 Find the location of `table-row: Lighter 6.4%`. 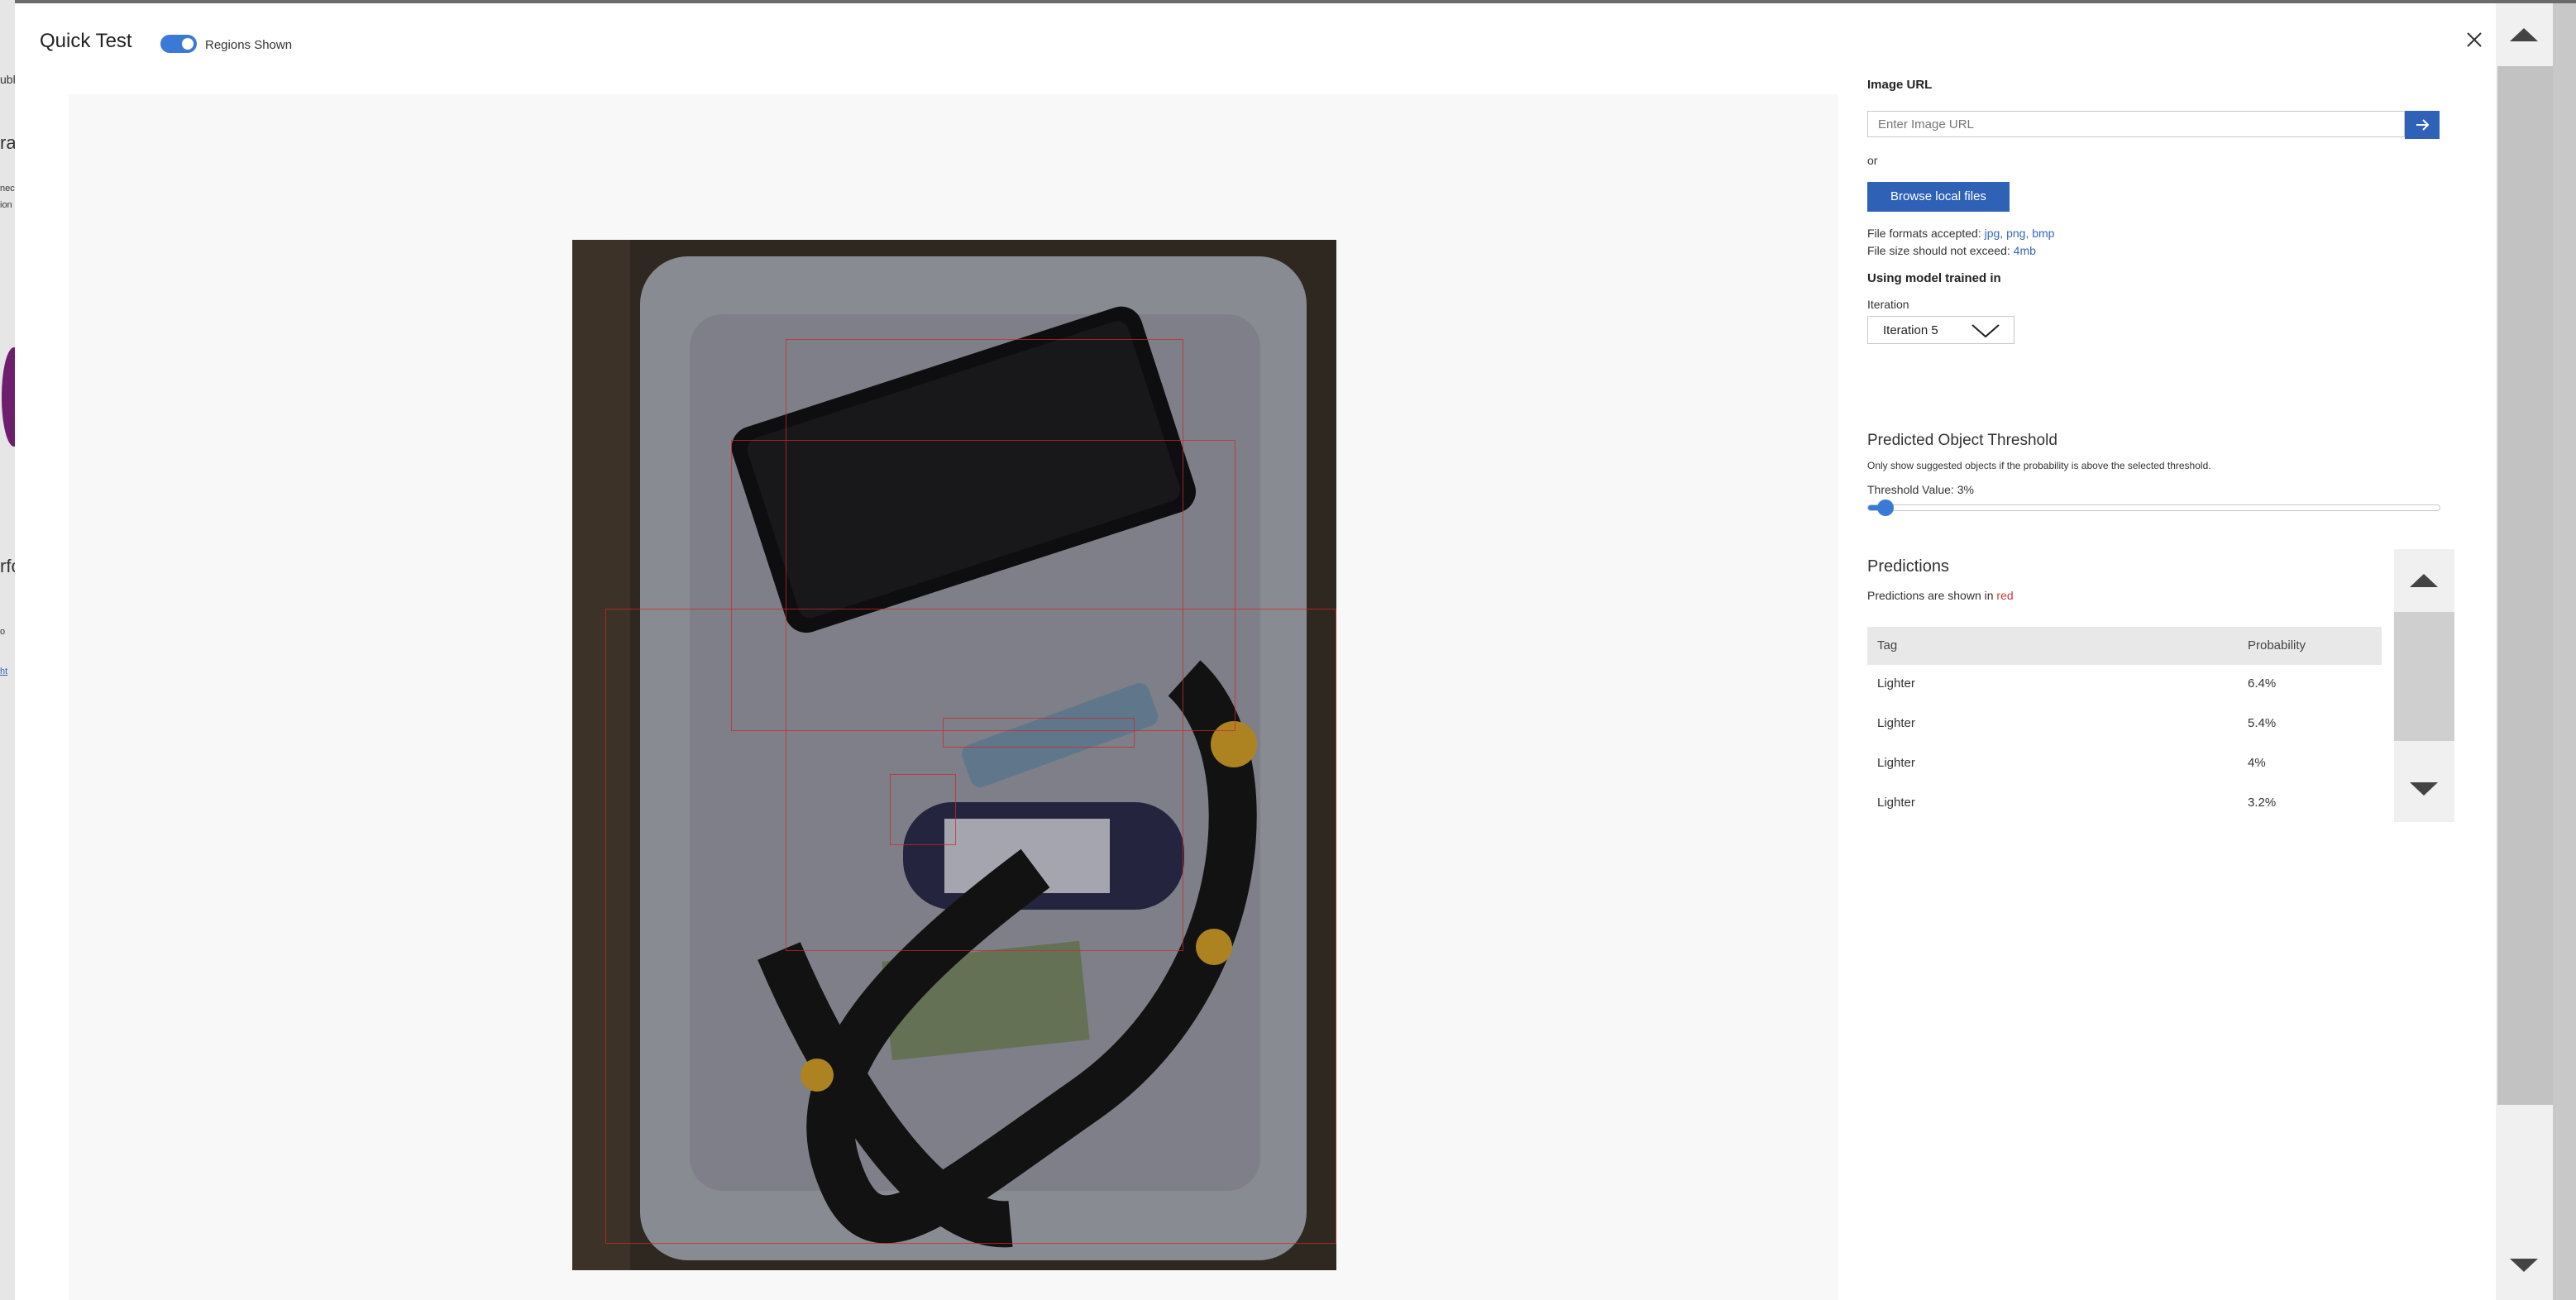

table-row: Lighter 6.4% is located at coordinates (2124, 685).